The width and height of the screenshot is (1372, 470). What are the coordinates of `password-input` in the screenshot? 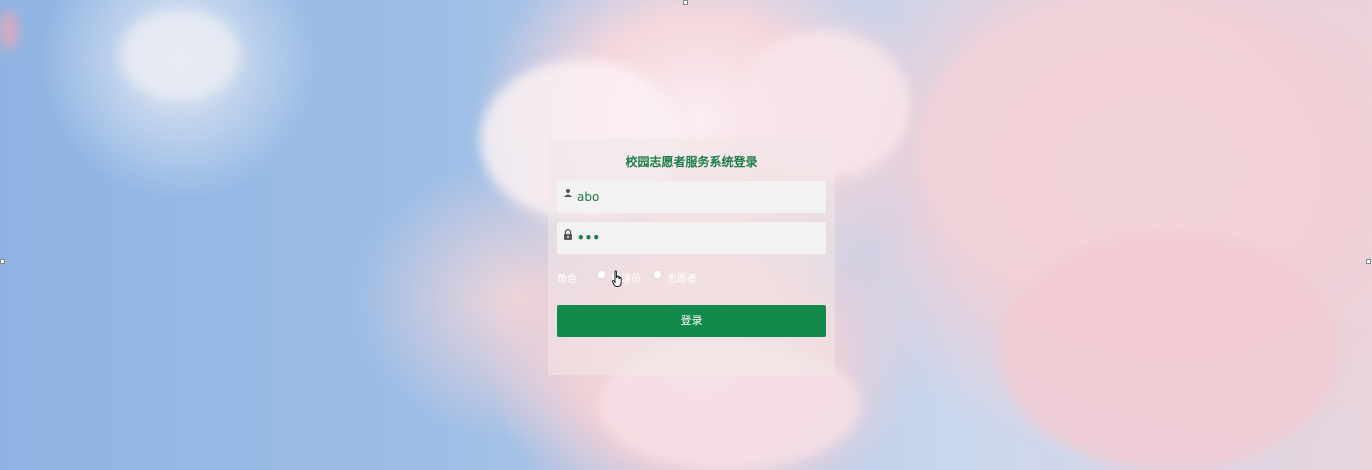 It's located at (697, 238).